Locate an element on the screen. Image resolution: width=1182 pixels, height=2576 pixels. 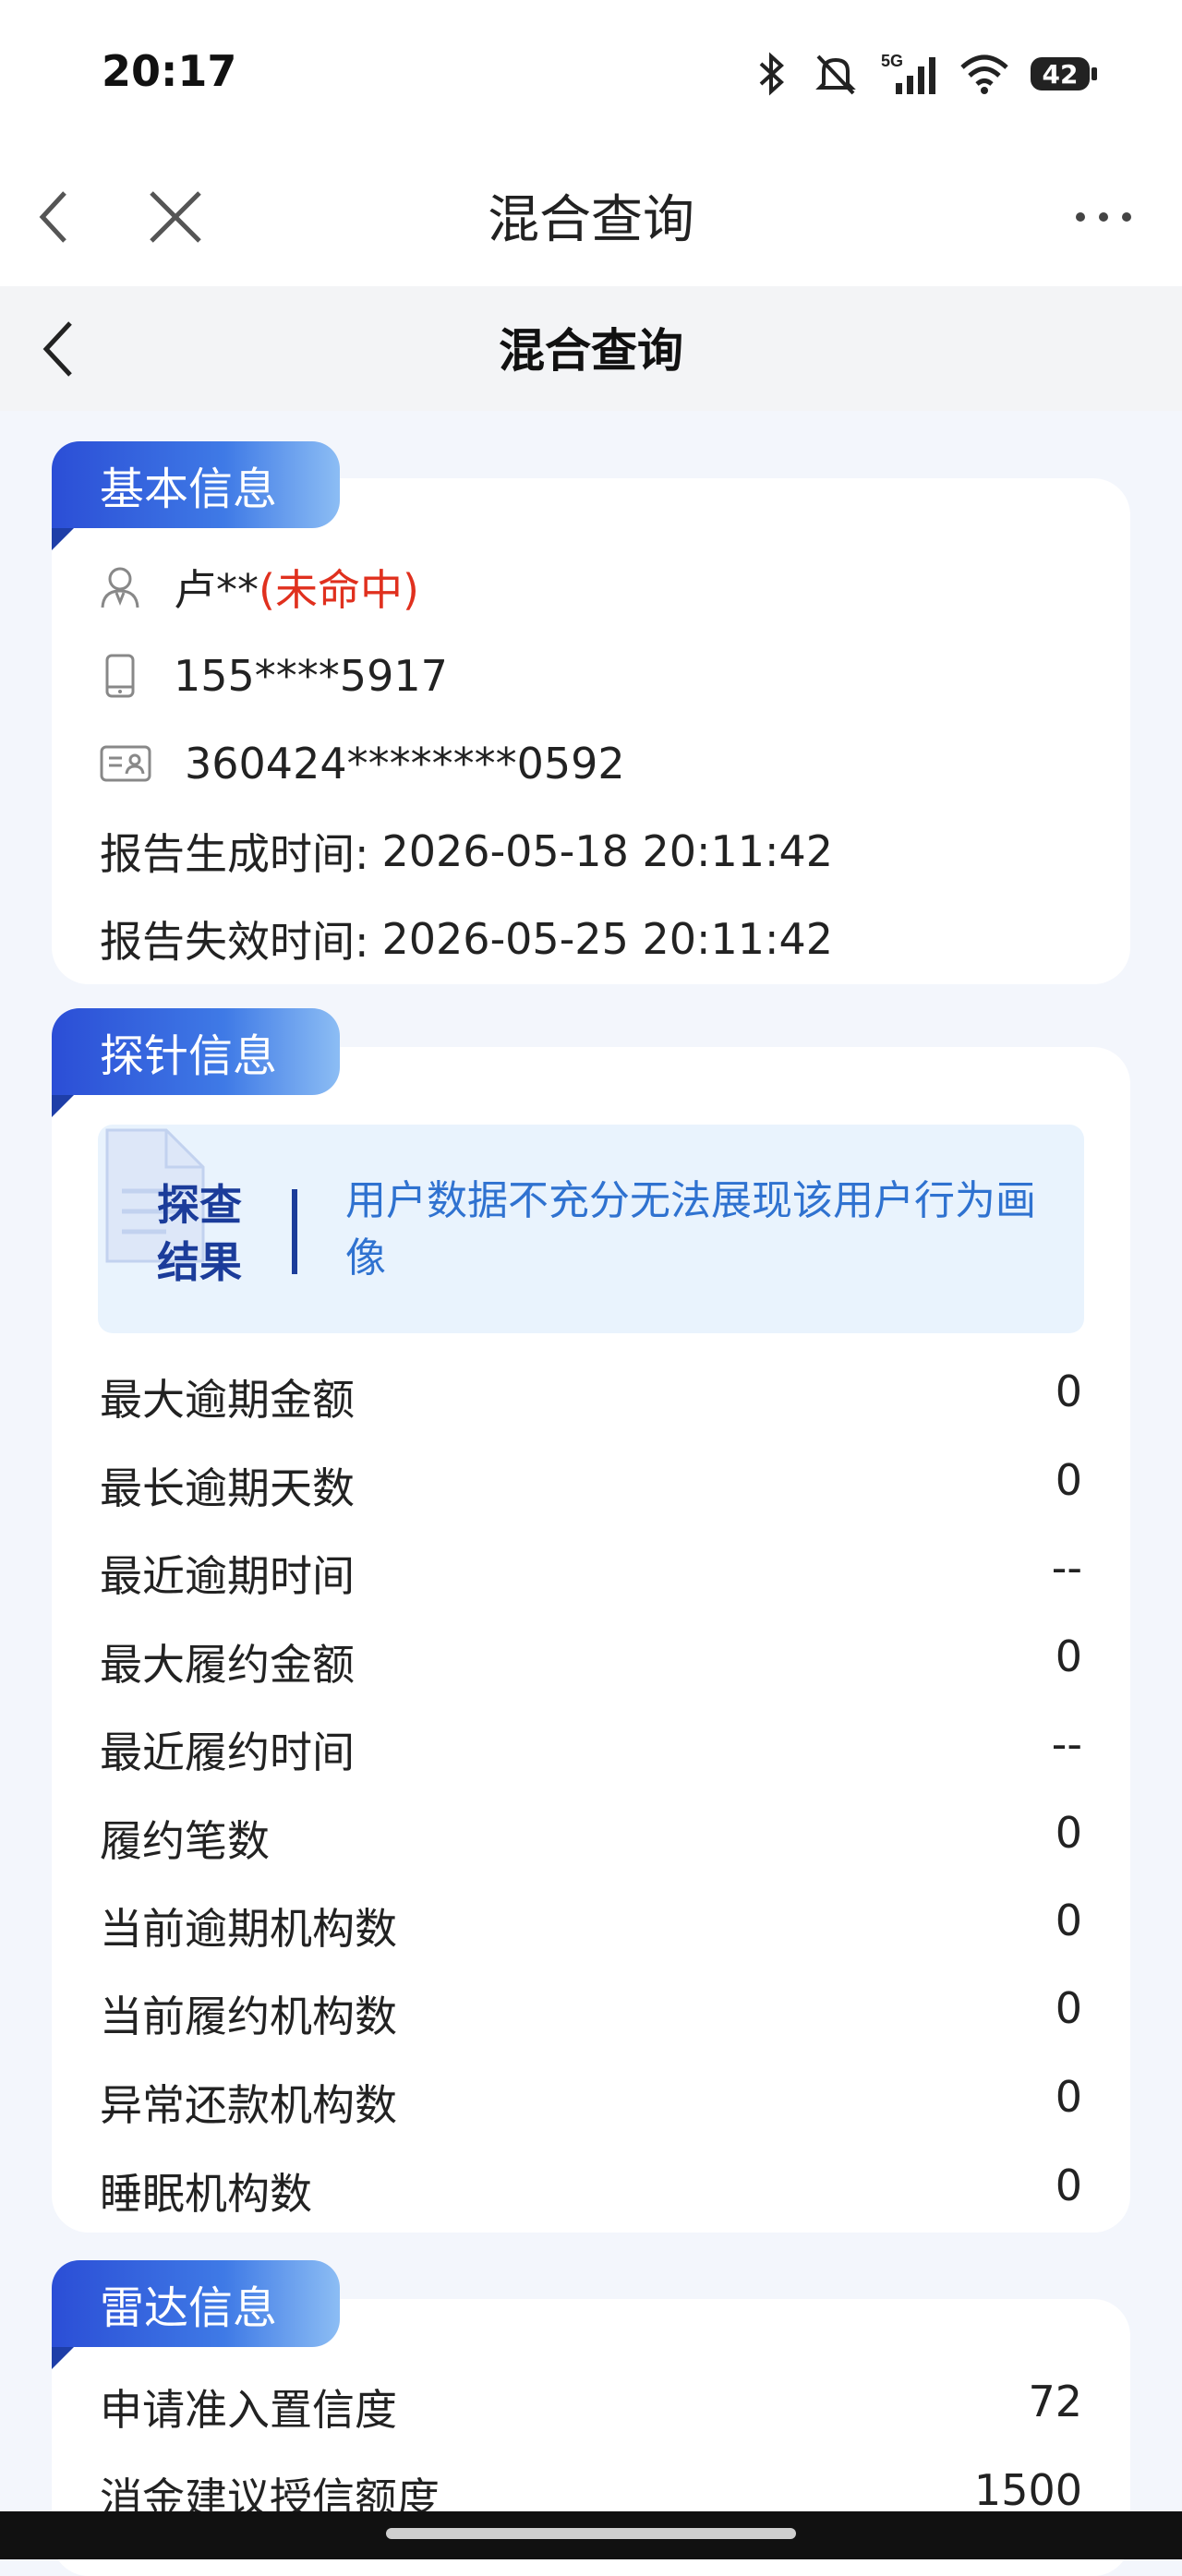
browser-title: 混合查询 is located at coordinates (591, 220).